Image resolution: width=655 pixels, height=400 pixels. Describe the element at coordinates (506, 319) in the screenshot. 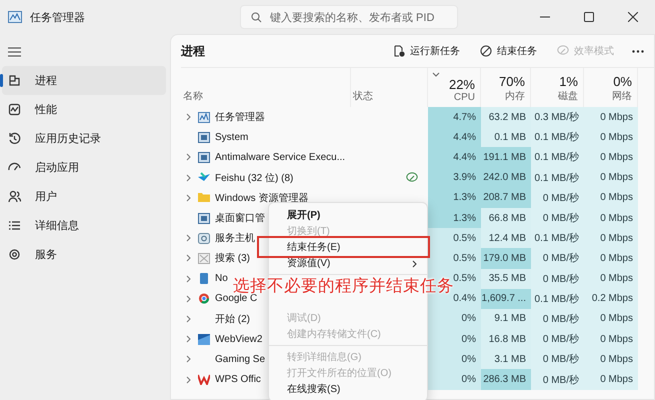

I see `table-cell: 9.1 MB` at that location.